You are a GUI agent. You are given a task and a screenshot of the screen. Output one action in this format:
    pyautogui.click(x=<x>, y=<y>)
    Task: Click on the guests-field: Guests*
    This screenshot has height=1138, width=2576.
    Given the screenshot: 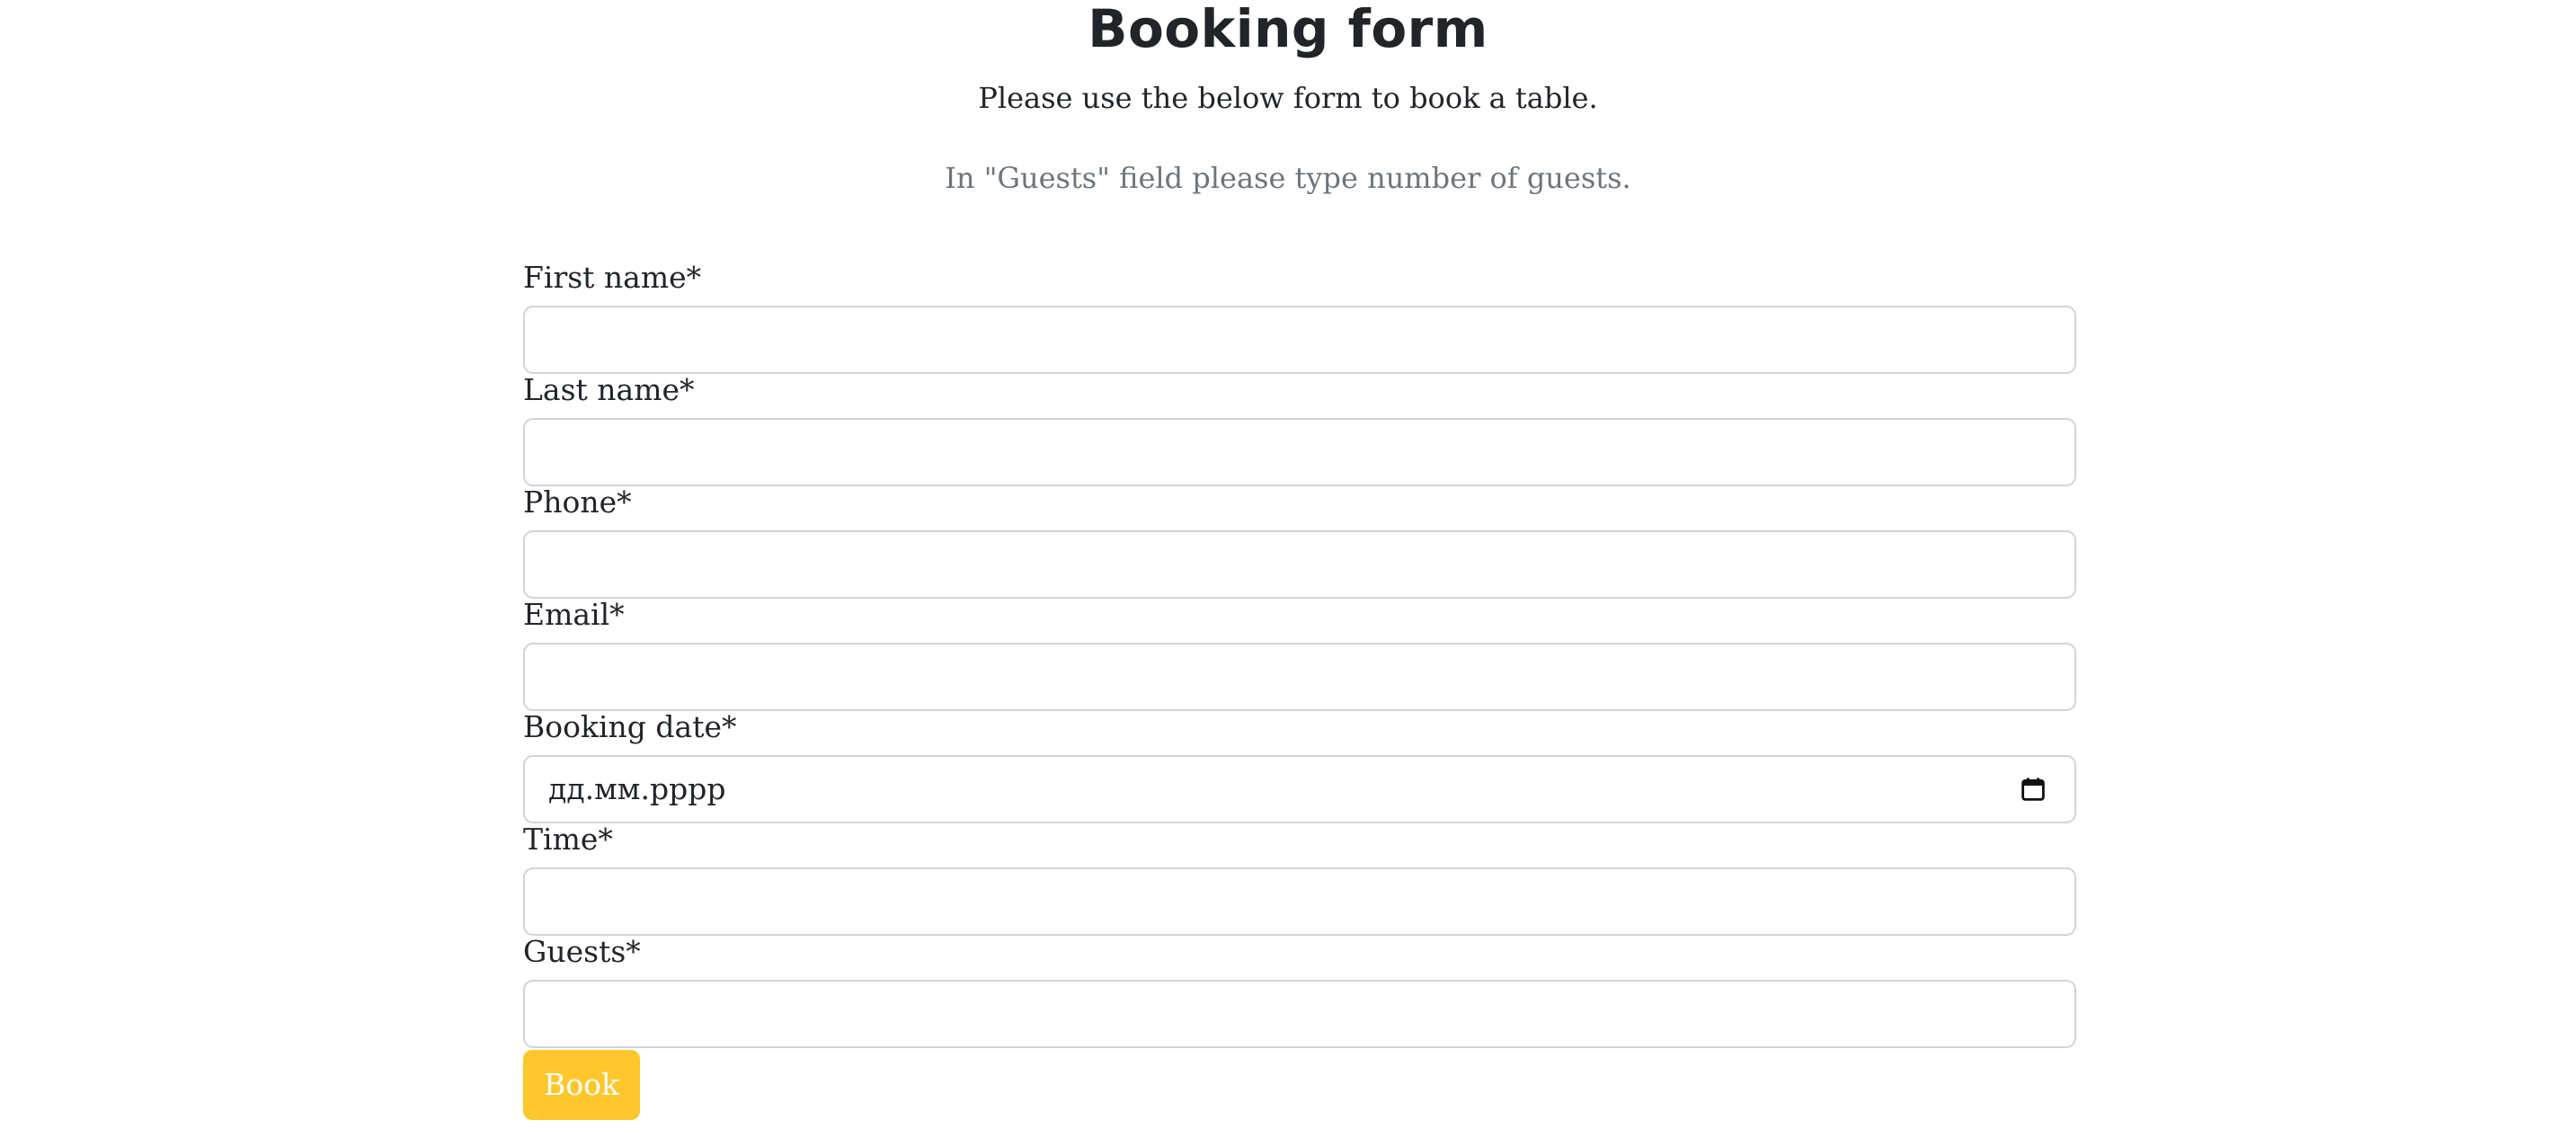 What is the action you would take?
    pyautogui.click(x=1299, y=990)
    